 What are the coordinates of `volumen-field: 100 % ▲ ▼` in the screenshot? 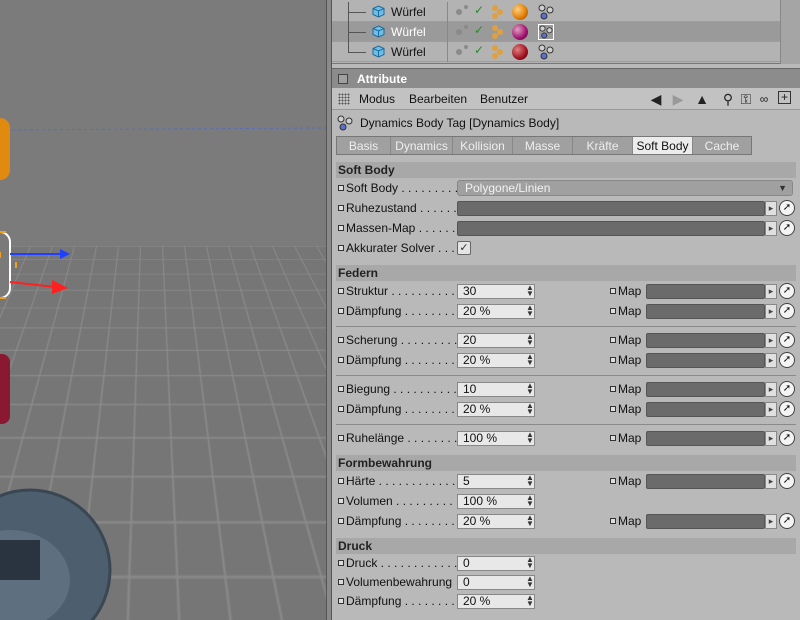 It's located at (496, 501).